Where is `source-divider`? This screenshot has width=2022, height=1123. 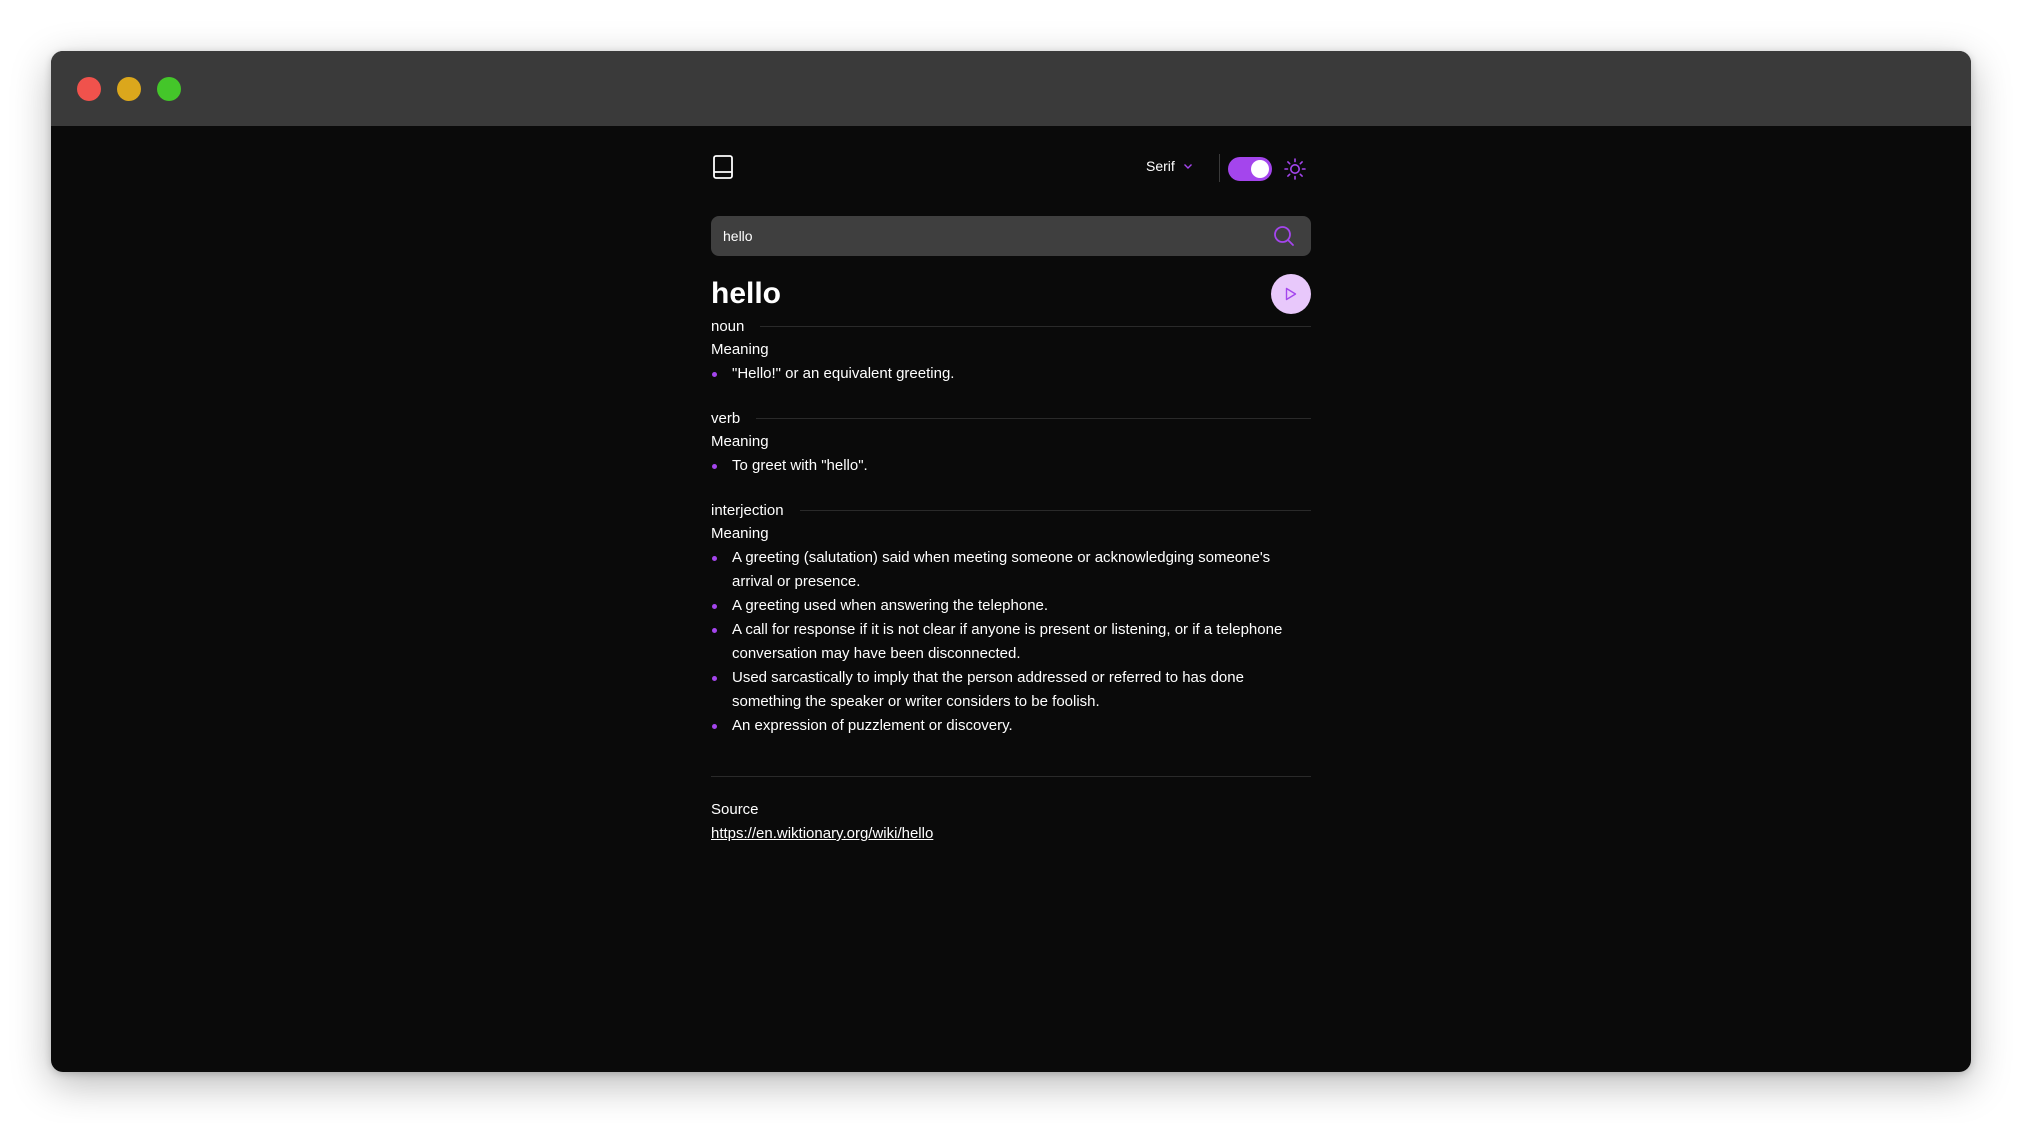 source-divider is located at coordinates (1011, 776).